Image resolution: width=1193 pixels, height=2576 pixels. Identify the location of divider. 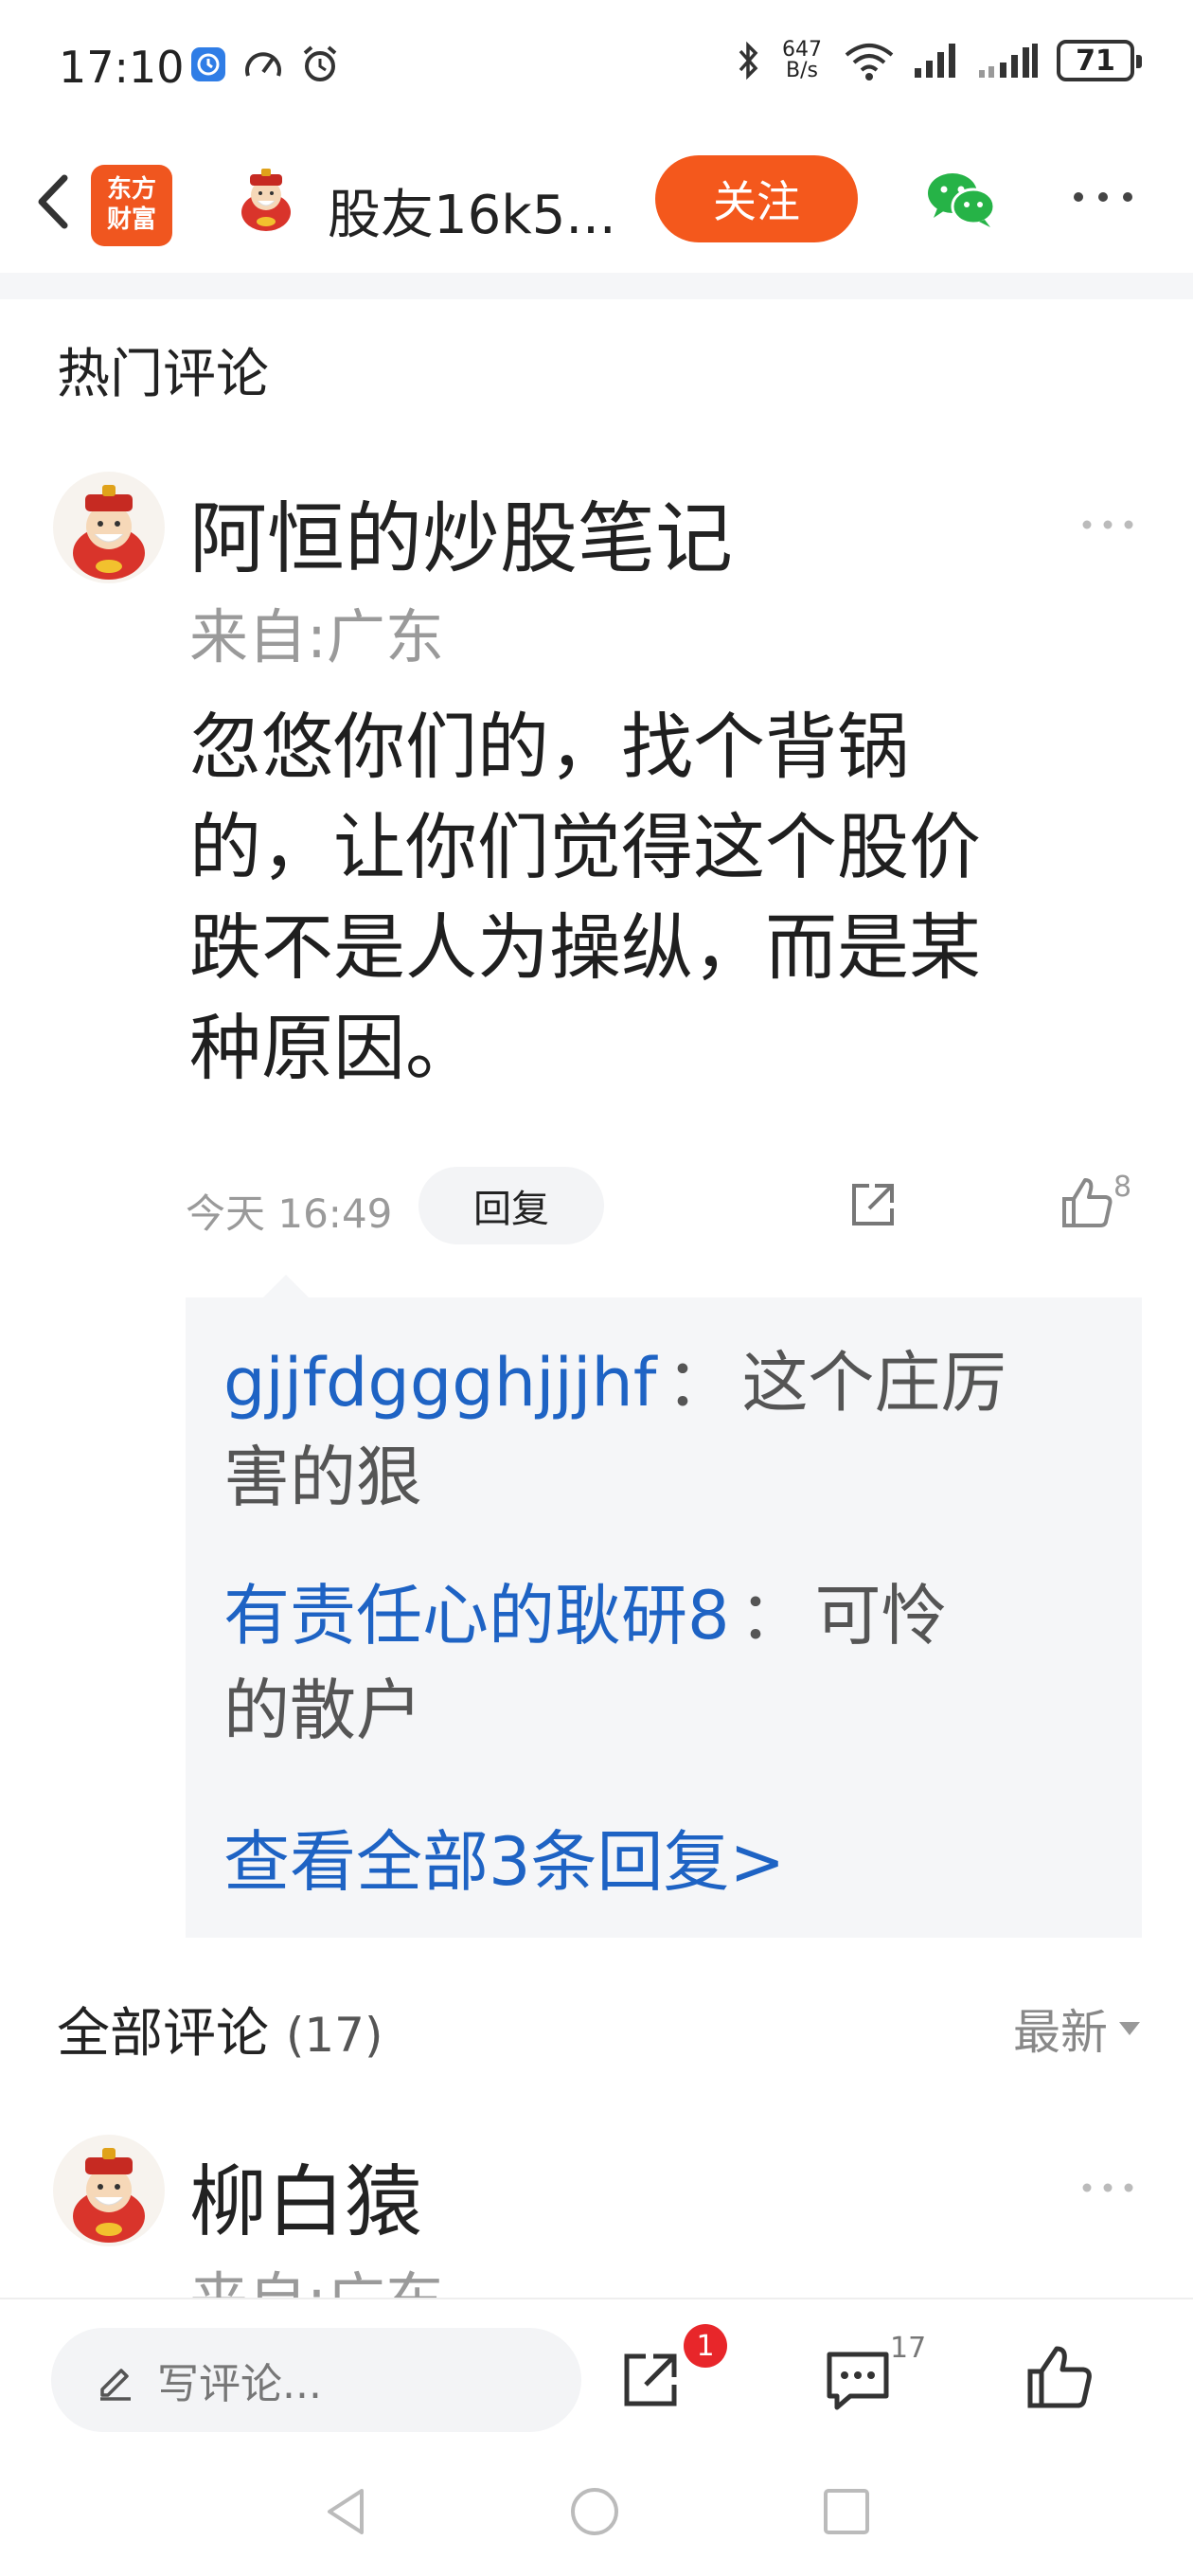
(596, 286).